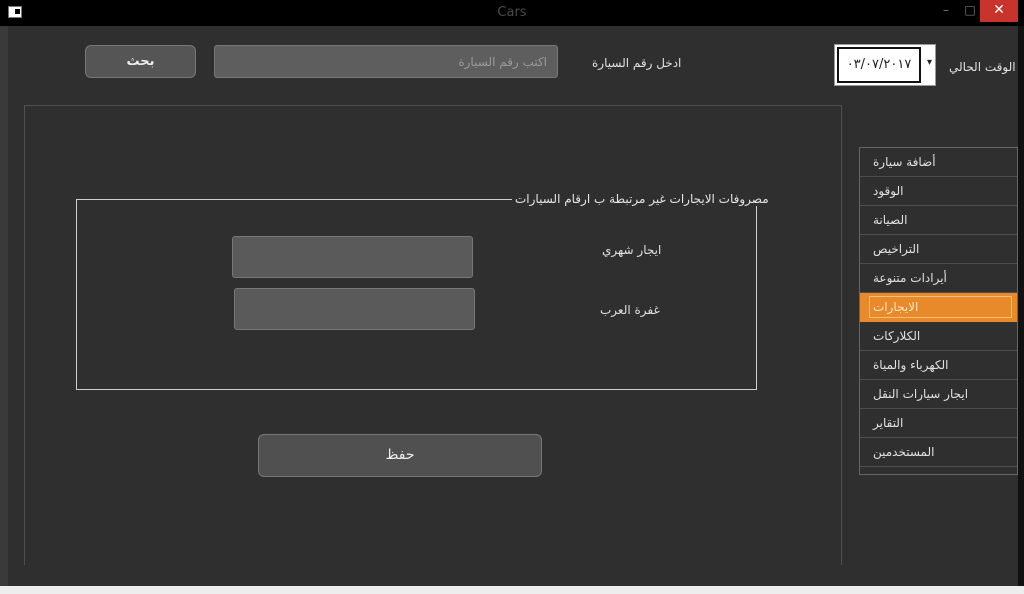 Image resolution: width=1024 pixels, height=594 pixels. Describe the element at coordinates (921, 394) in the screenshot. I see `menu-item-label: ايجار سيارات النقل` at that location.